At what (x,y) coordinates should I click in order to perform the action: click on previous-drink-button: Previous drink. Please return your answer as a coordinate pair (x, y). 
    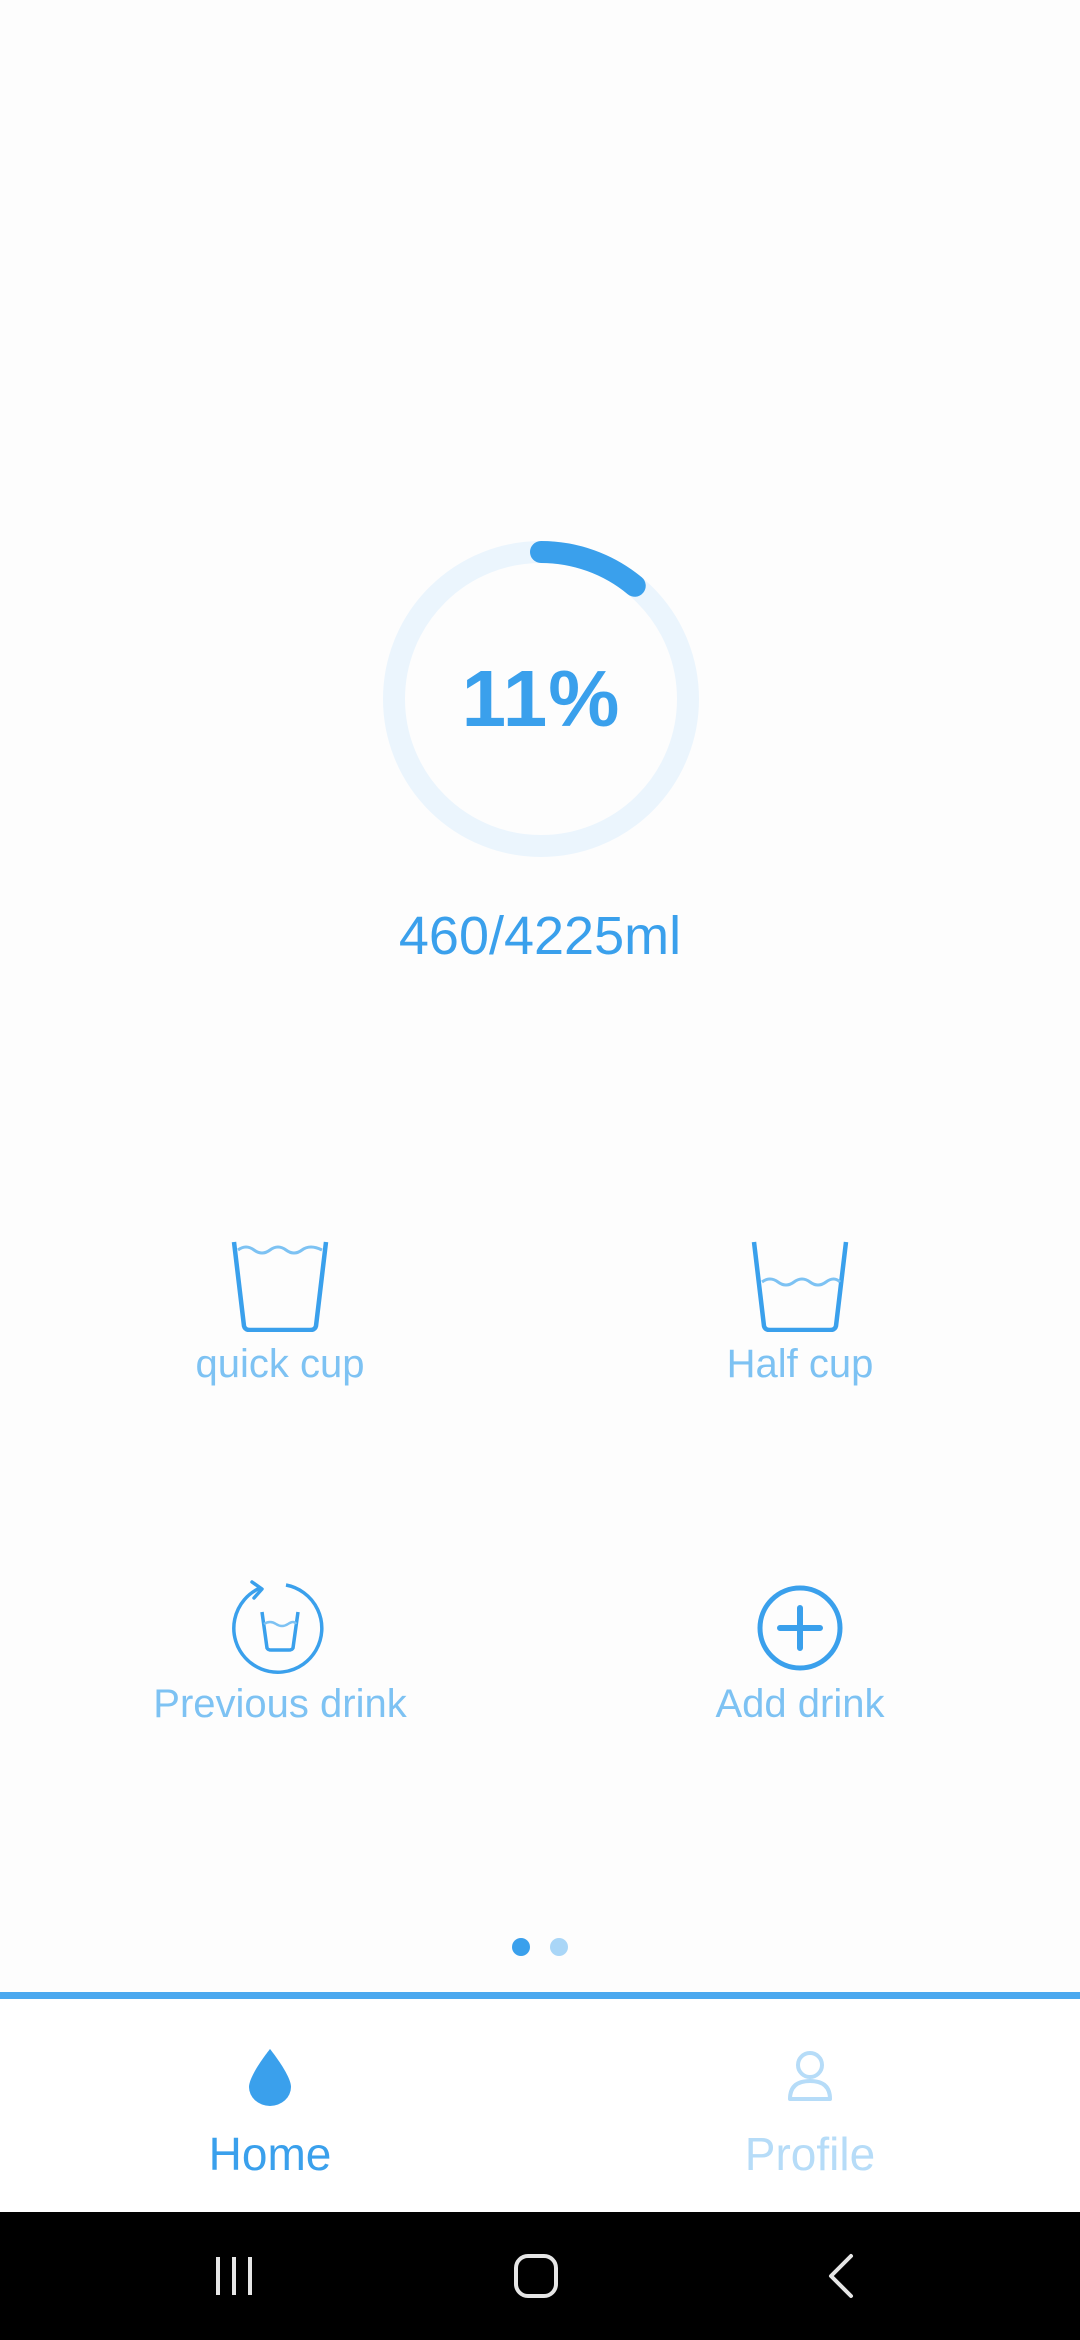
    Looking at the image, I should click on (280, 1680).